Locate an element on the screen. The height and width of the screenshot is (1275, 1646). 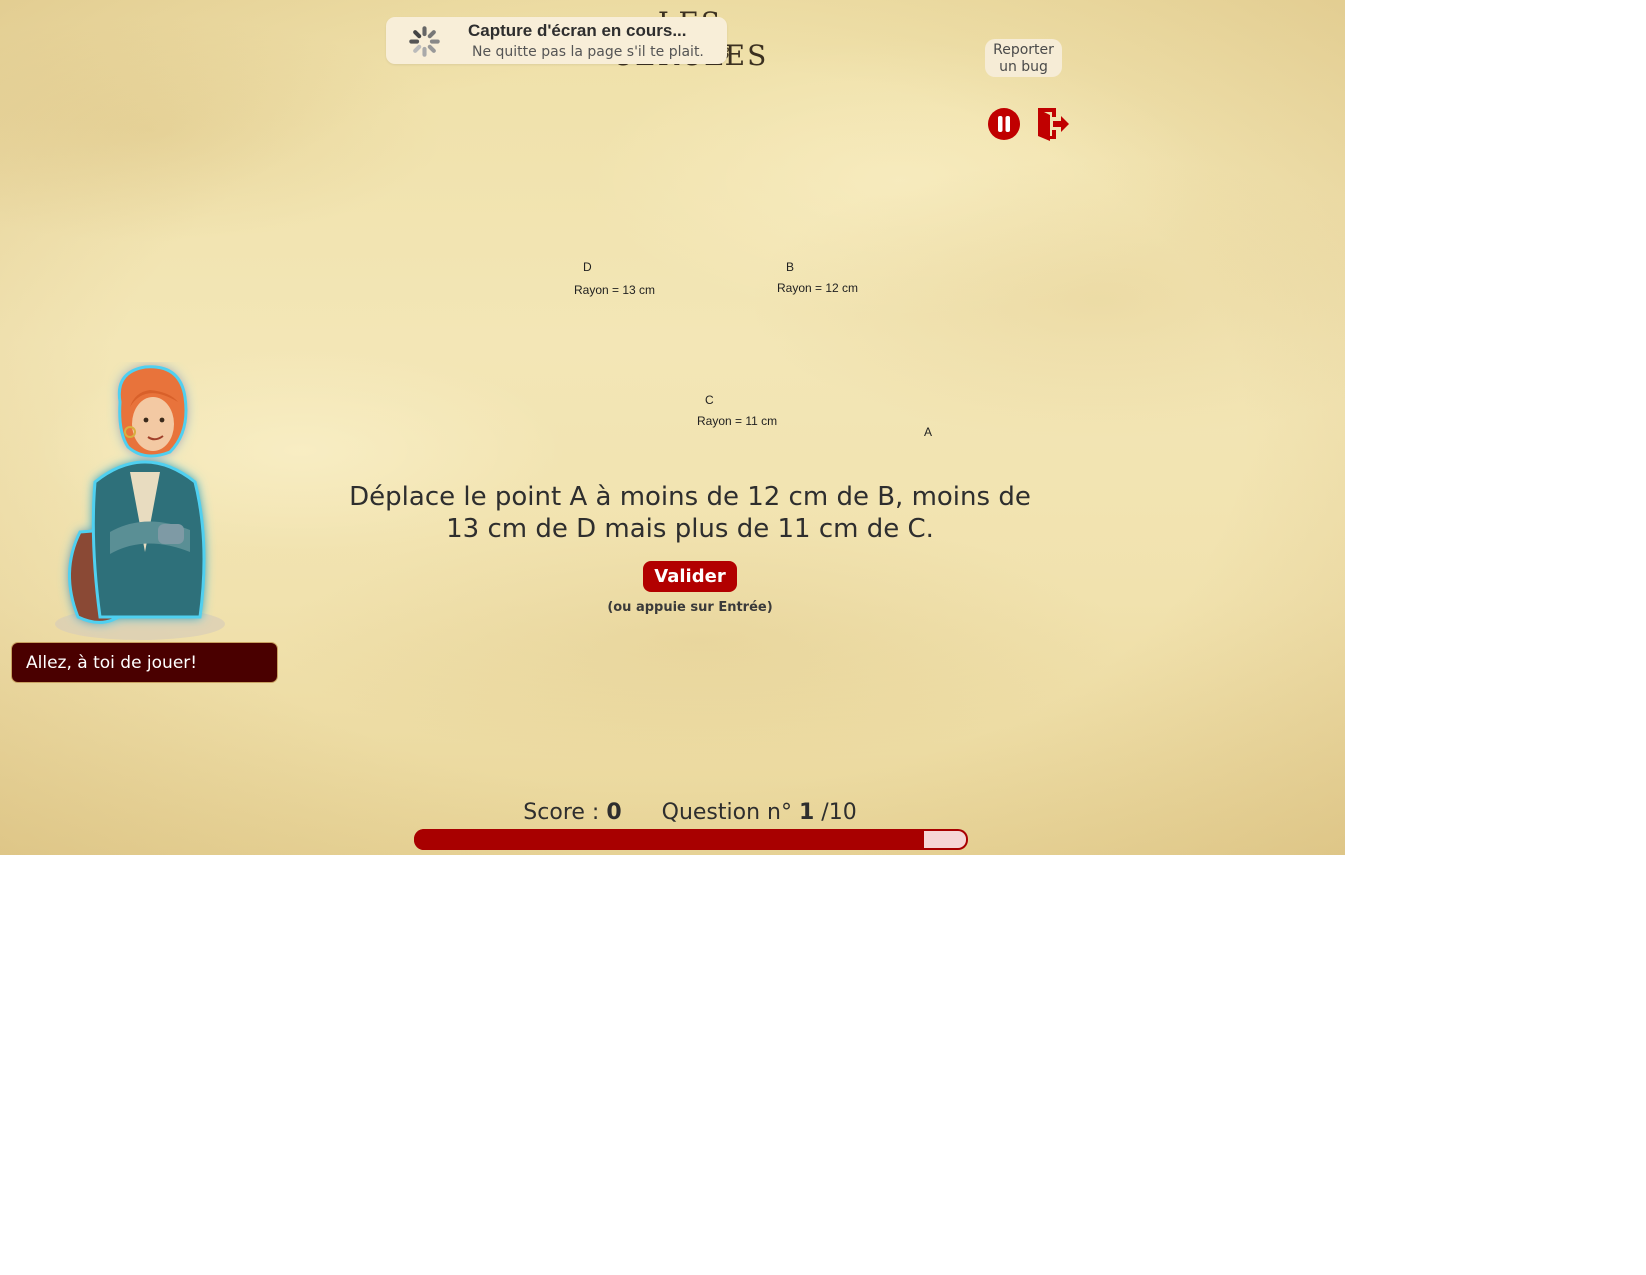
circle-c-radius-label: Rayon = 11 cm is located at coordinates (737, 421).